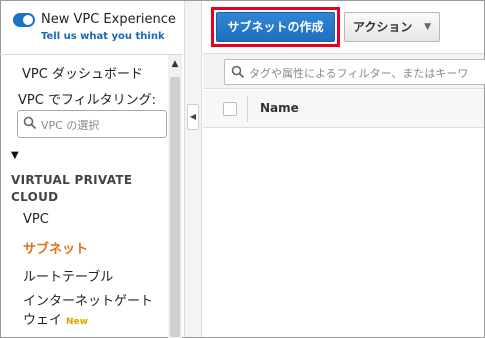 This screenshot has width=485, height=338. What do you see at coordinates (70, 125) in the screenshot?
I see `vpc-select-placeholder: VPC の選択` at bounding box center [70, 125].